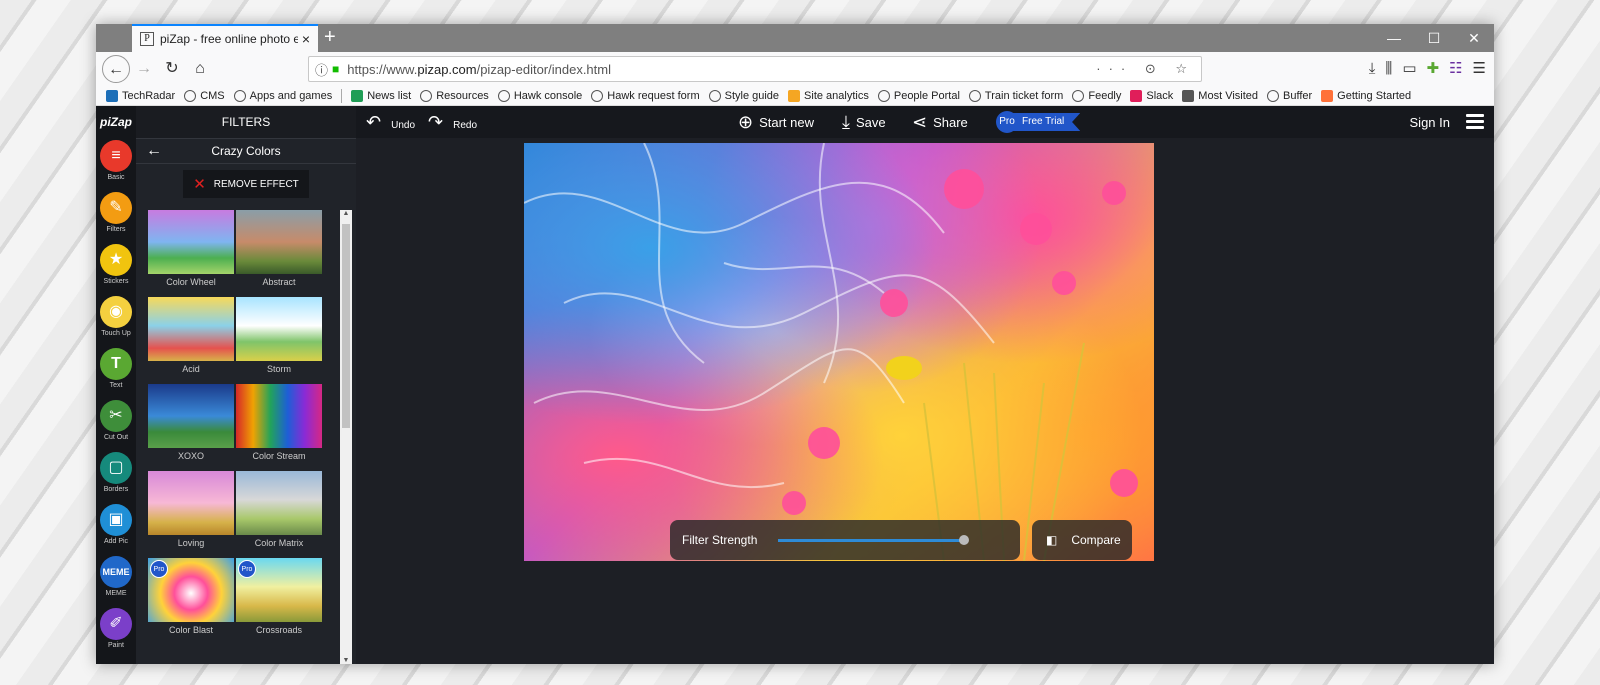 Image resolution: width=1600 pixels, height=685 pixels. I want to click on redo-button: ↷ Redo, so click(452, 122).